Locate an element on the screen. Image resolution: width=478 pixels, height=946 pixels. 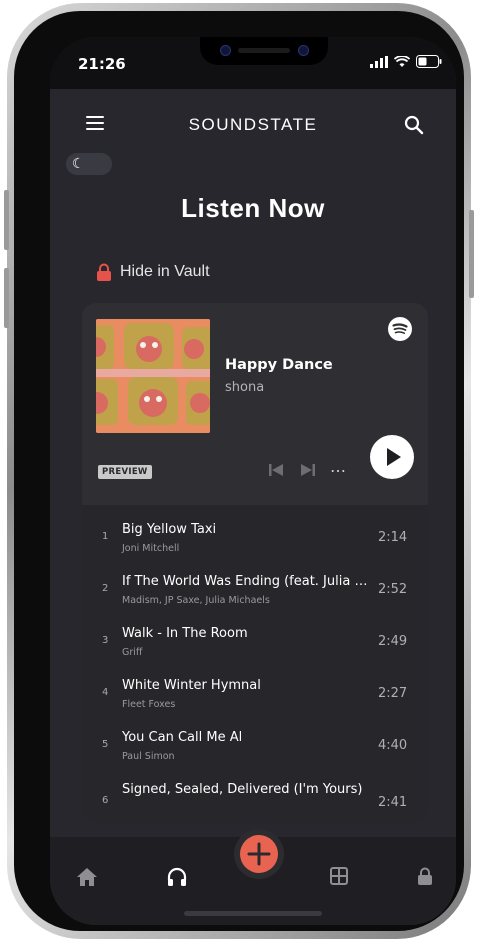
vault-label: Hide in Vault is located at coordinates (165, 271).